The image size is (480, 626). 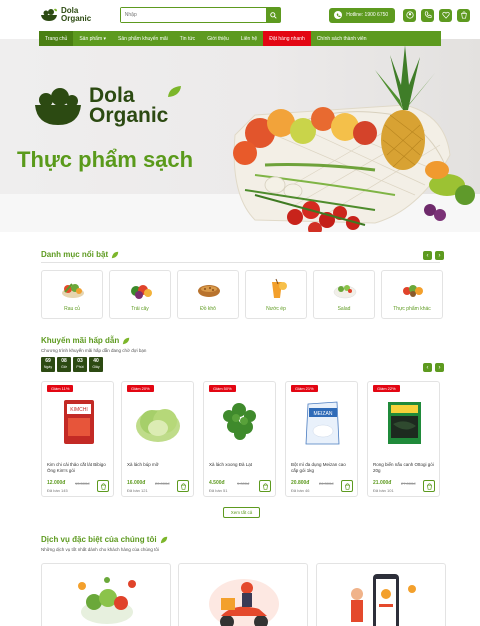 What do you see at coordinates (80, 340) in the screenshot?
I see `promo-title-text: Khuyến mãi hấp dẫn` at bounding box center [80, 340].